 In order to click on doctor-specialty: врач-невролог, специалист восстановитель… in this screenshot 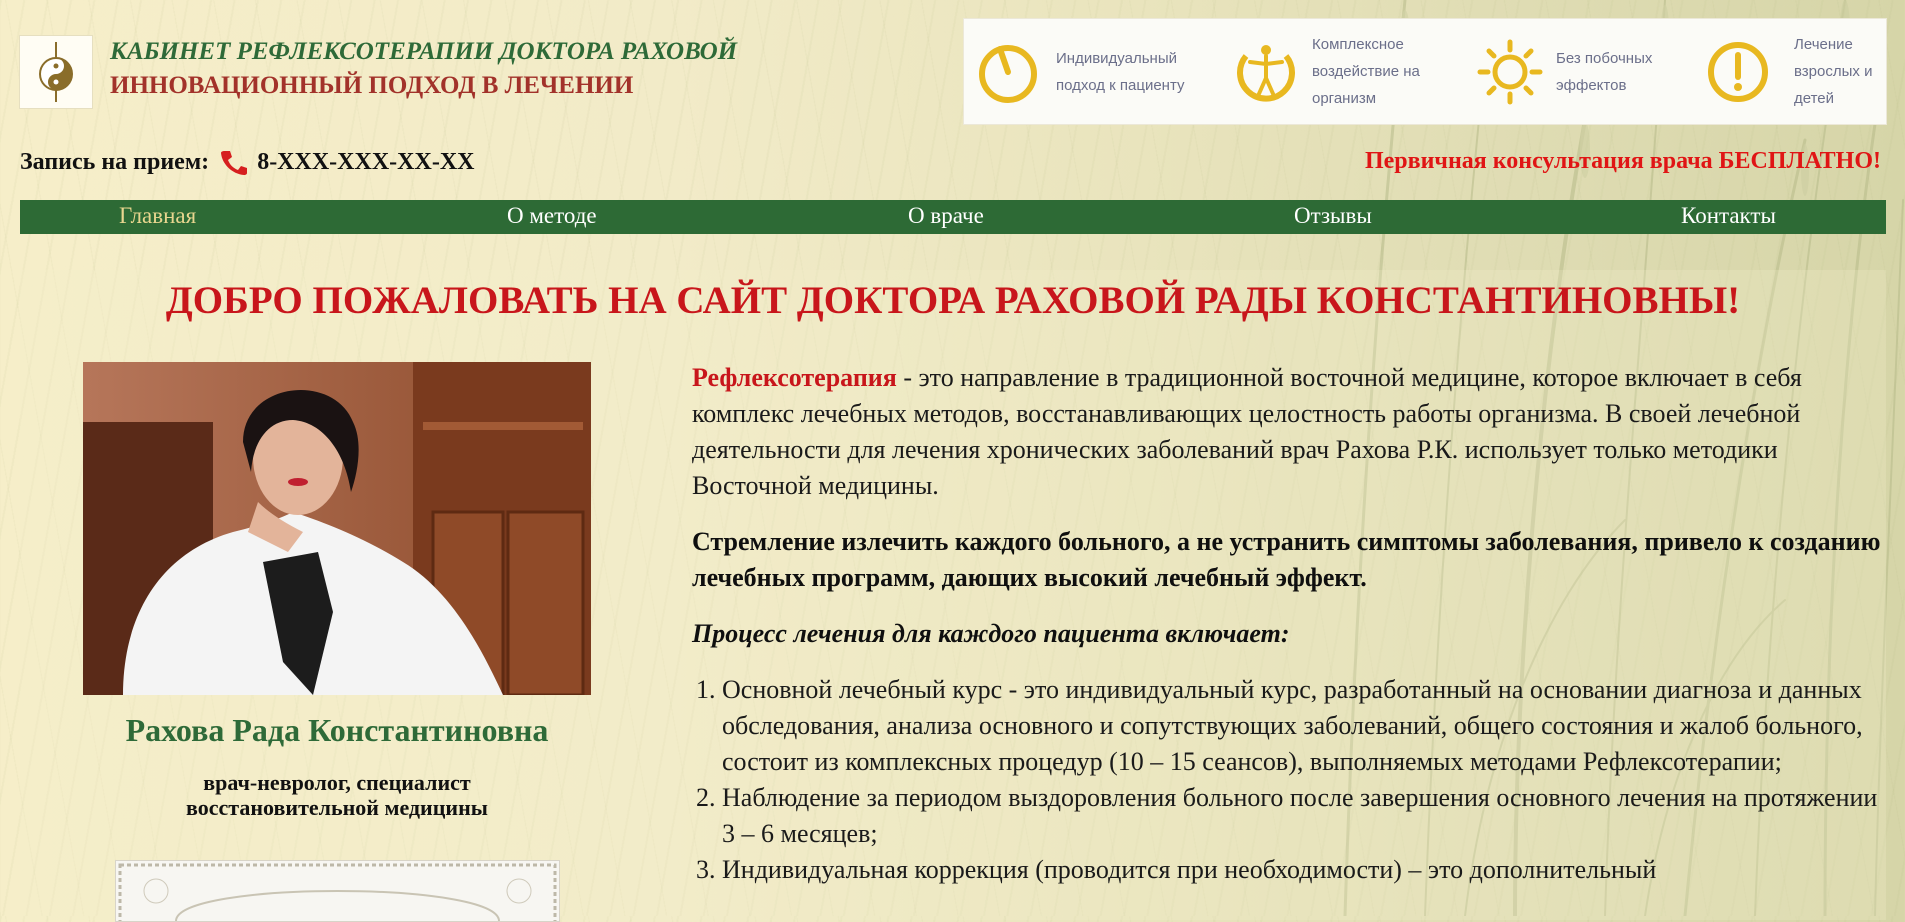, I will do `click(337, 795)`.